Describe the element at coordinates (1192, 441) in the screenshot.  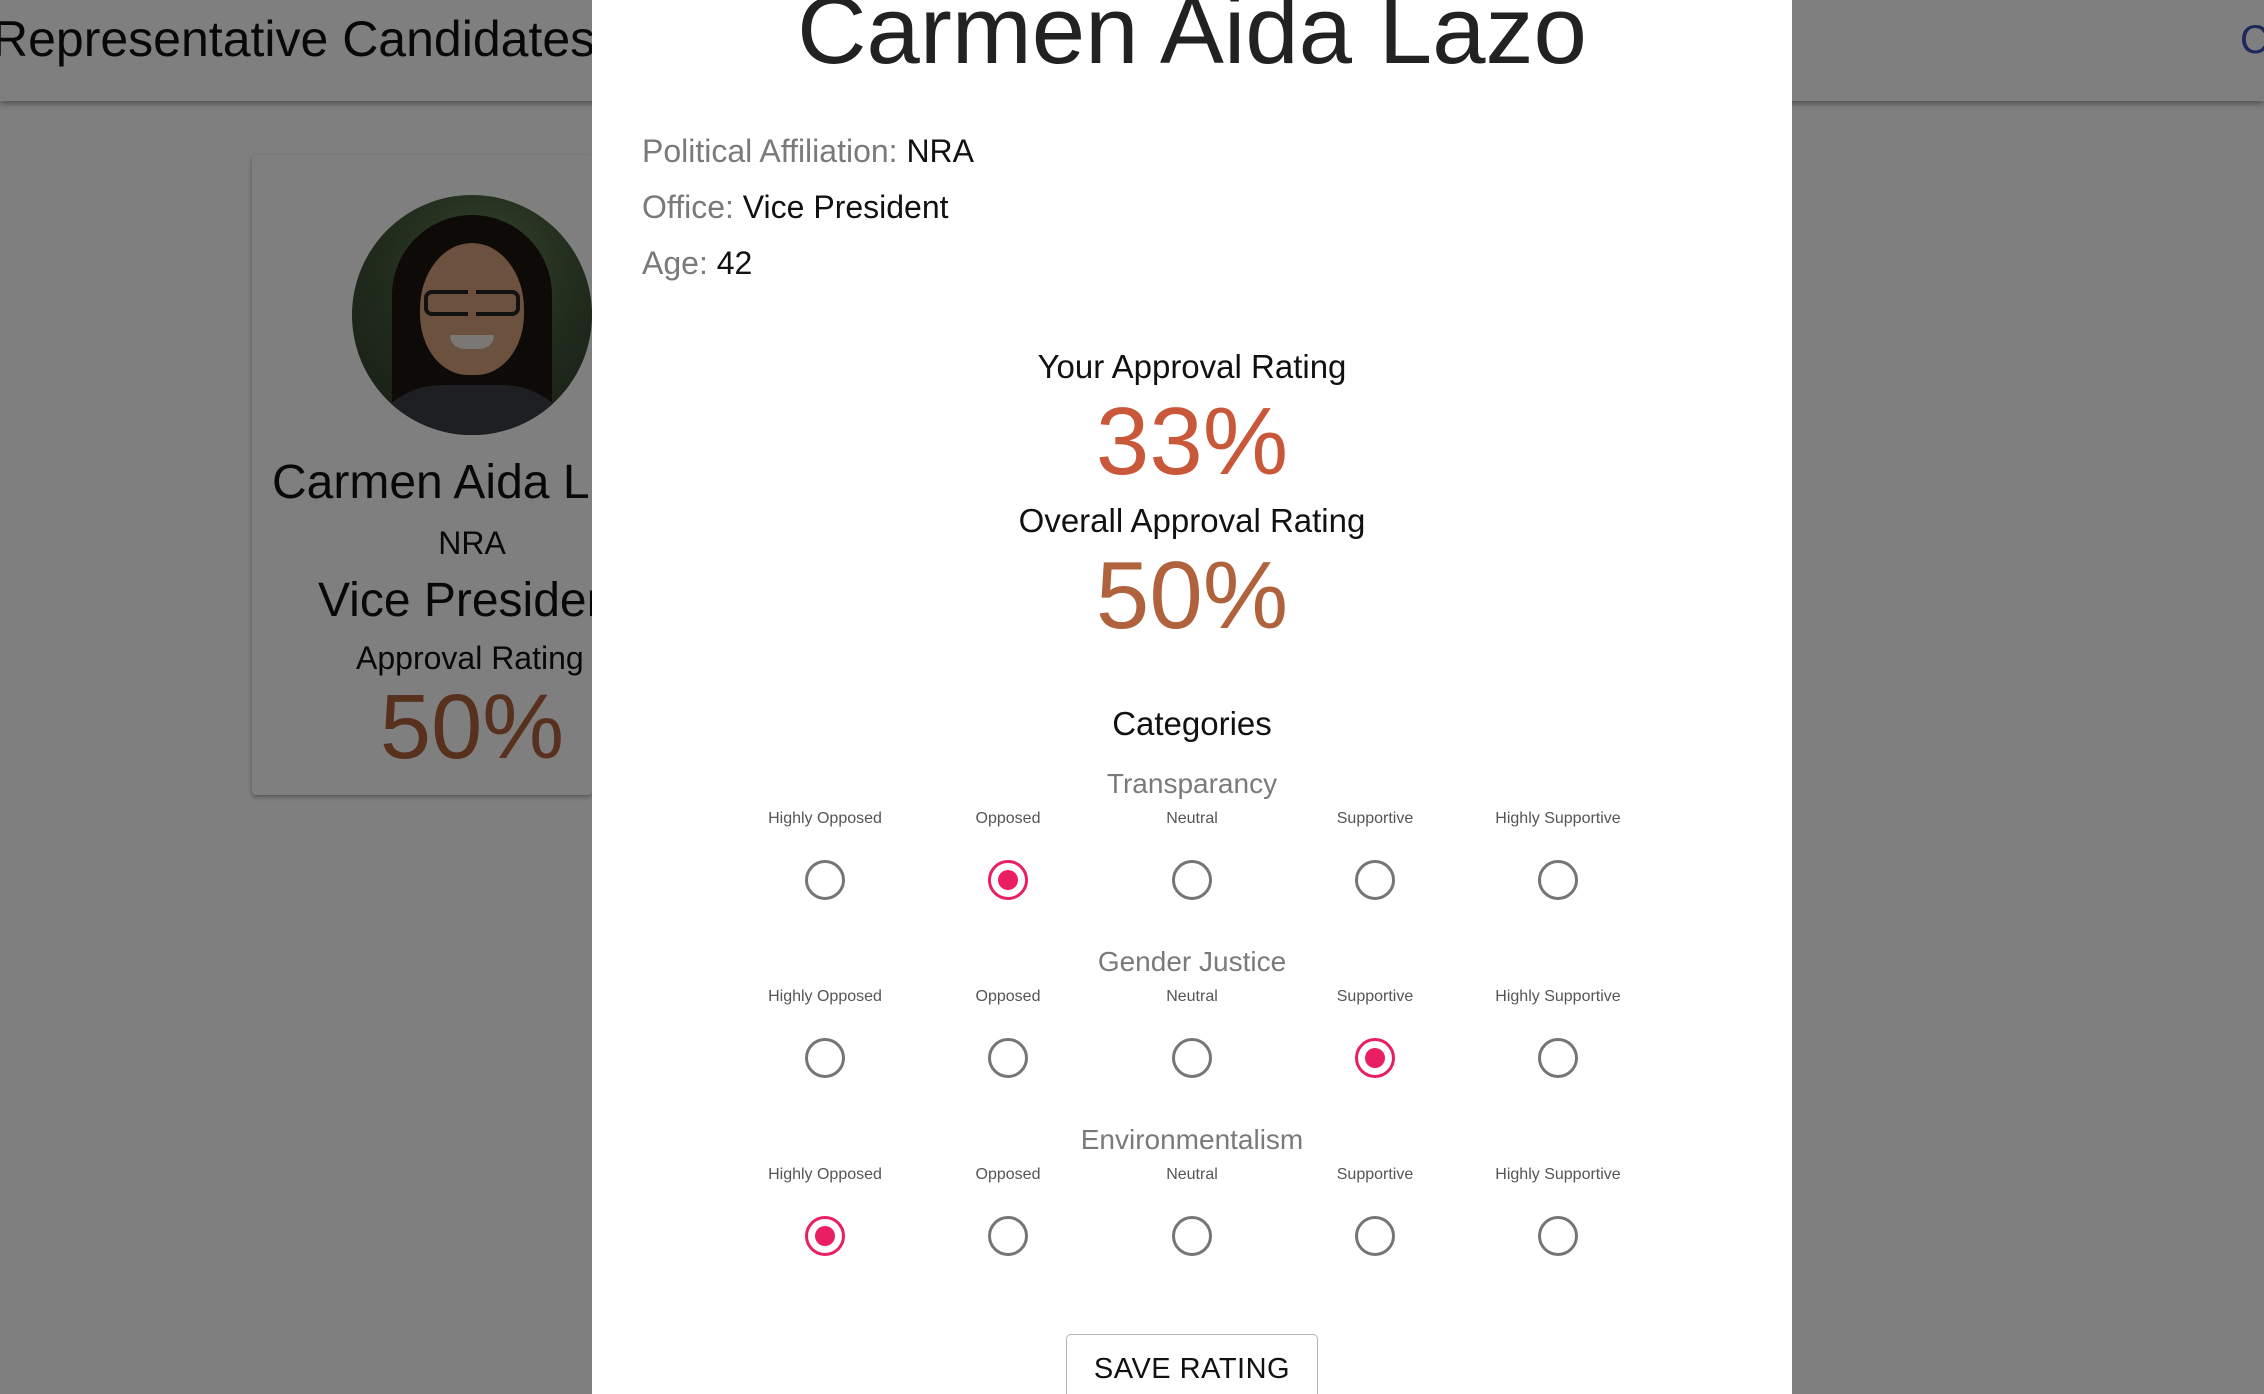
I see `your-approval-value: 33%` at that location.